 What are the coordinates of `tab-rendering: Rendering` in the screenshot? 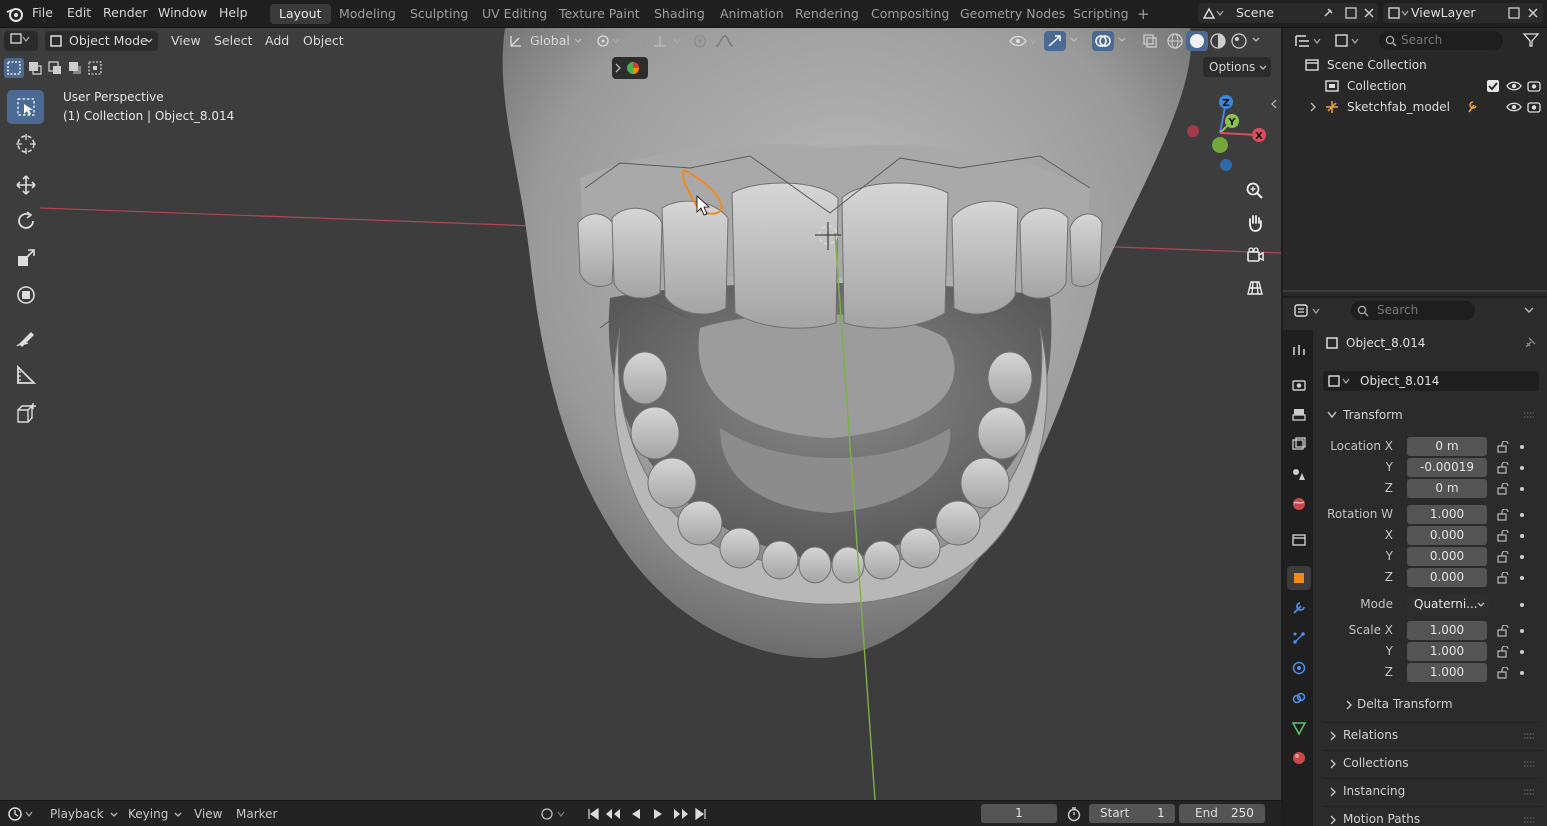 It's located at (827, 14).